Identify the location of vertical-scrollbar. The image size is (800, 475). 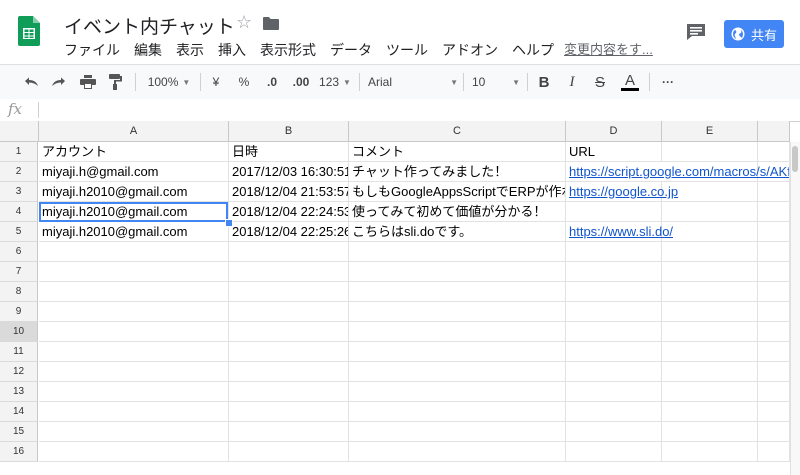
(795, 308).